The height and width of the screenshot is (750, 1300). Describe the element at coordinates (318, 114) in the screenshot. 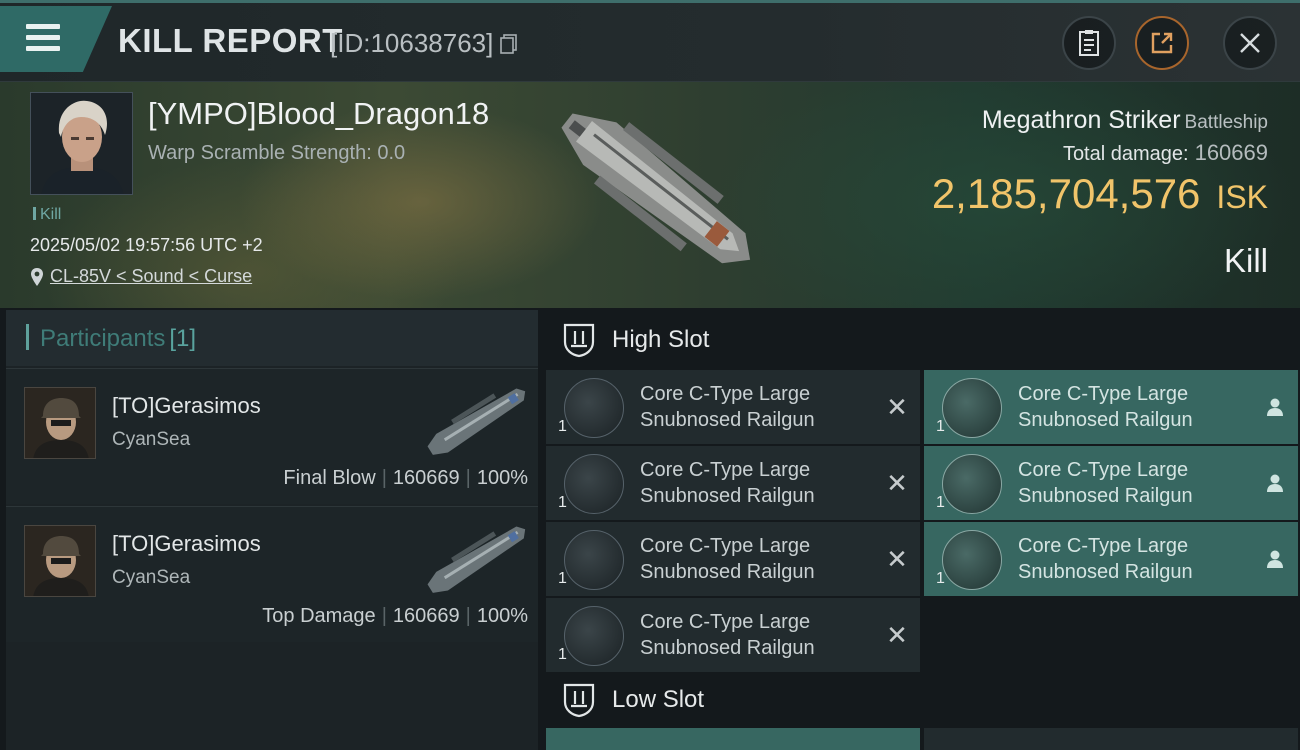

I see `victim-name: [YMPO]Blood_Dragon18` at that location.